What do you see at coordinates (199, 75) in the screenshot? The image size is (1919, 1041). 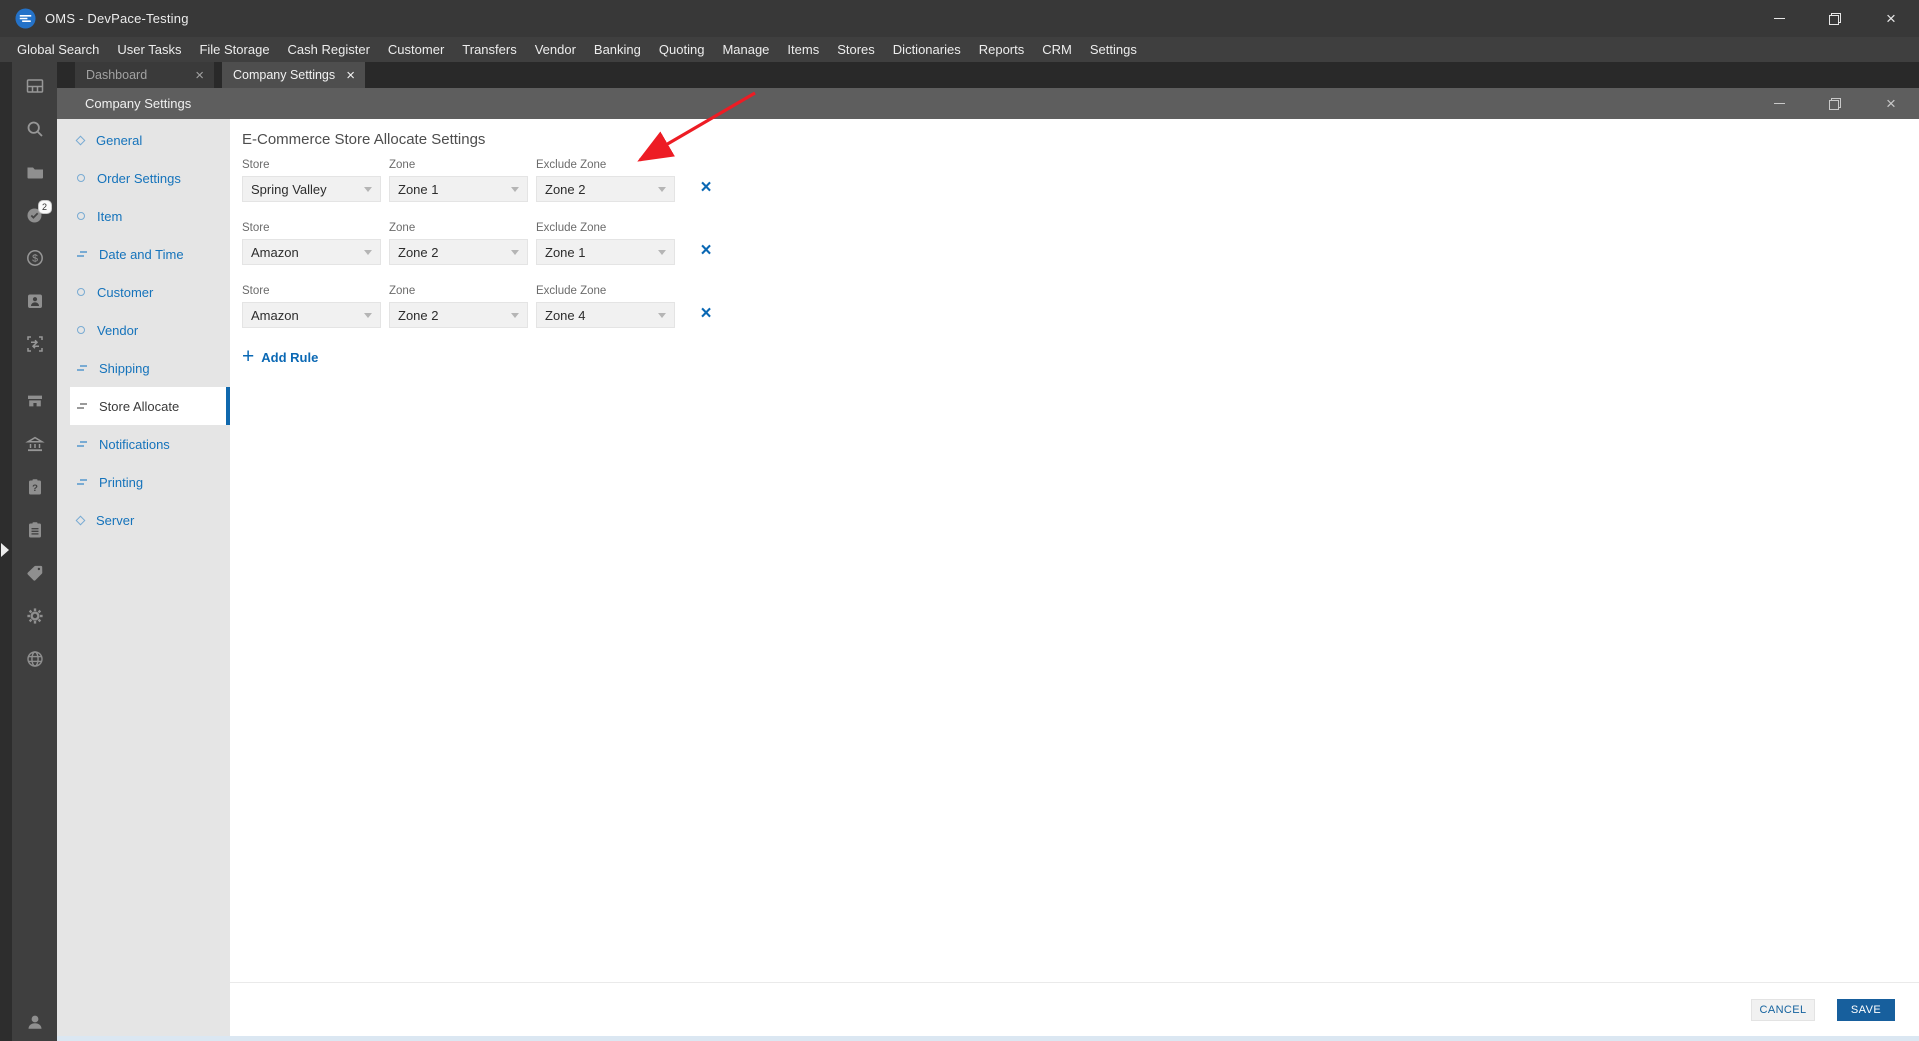 I see `tab-dashboard-close-icon: ×` at bounding box center [199, 75].